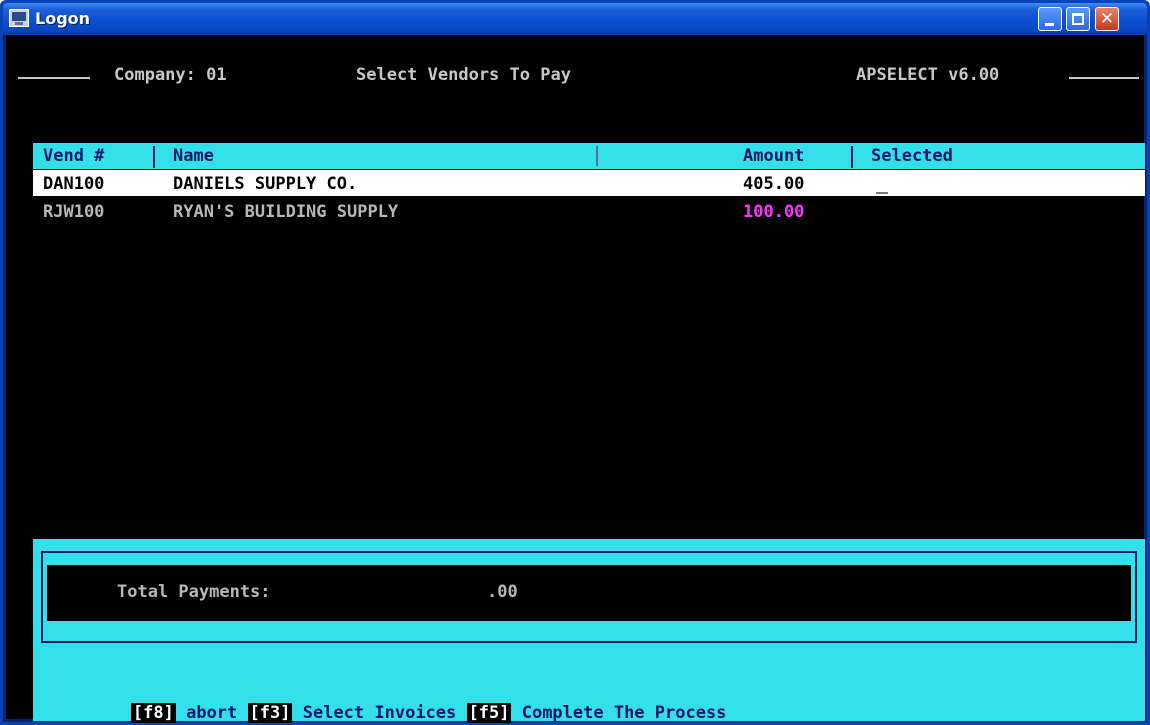 The width and height of the screenshot is (1150, 725). Describe the element at coordinates (54, 78) in the screenshot. I see `header-rule-left` at that location.